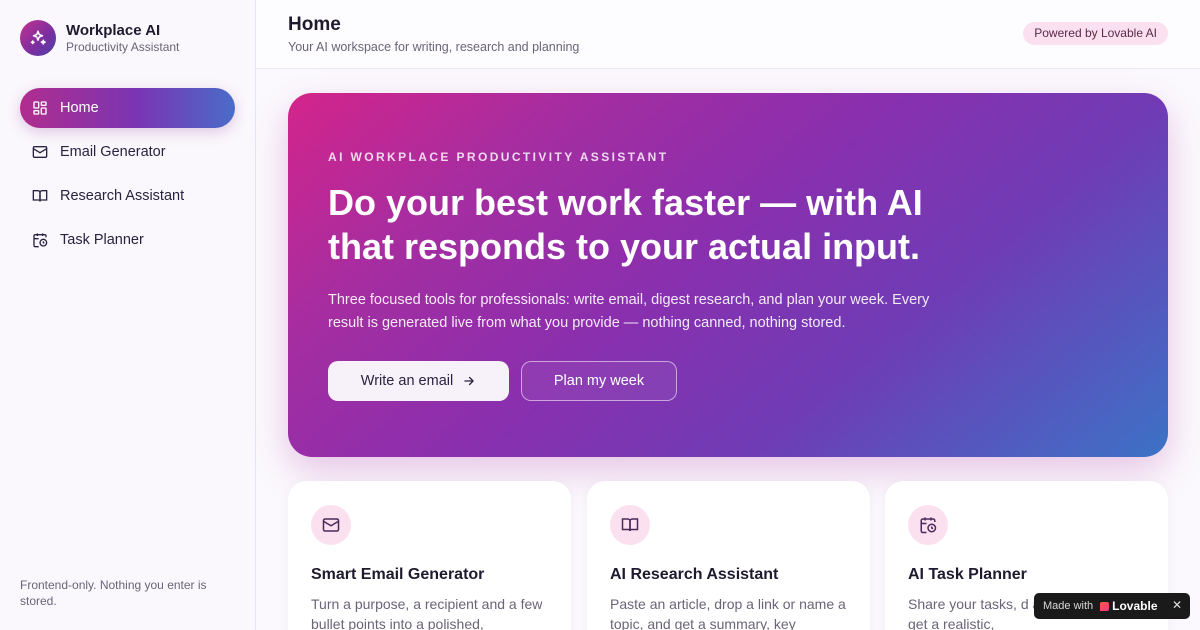  What do you see at coordinates (127, 108) in the screenshot?
I see `sidebar-item-home: Home` at bounding box center [127, 108].